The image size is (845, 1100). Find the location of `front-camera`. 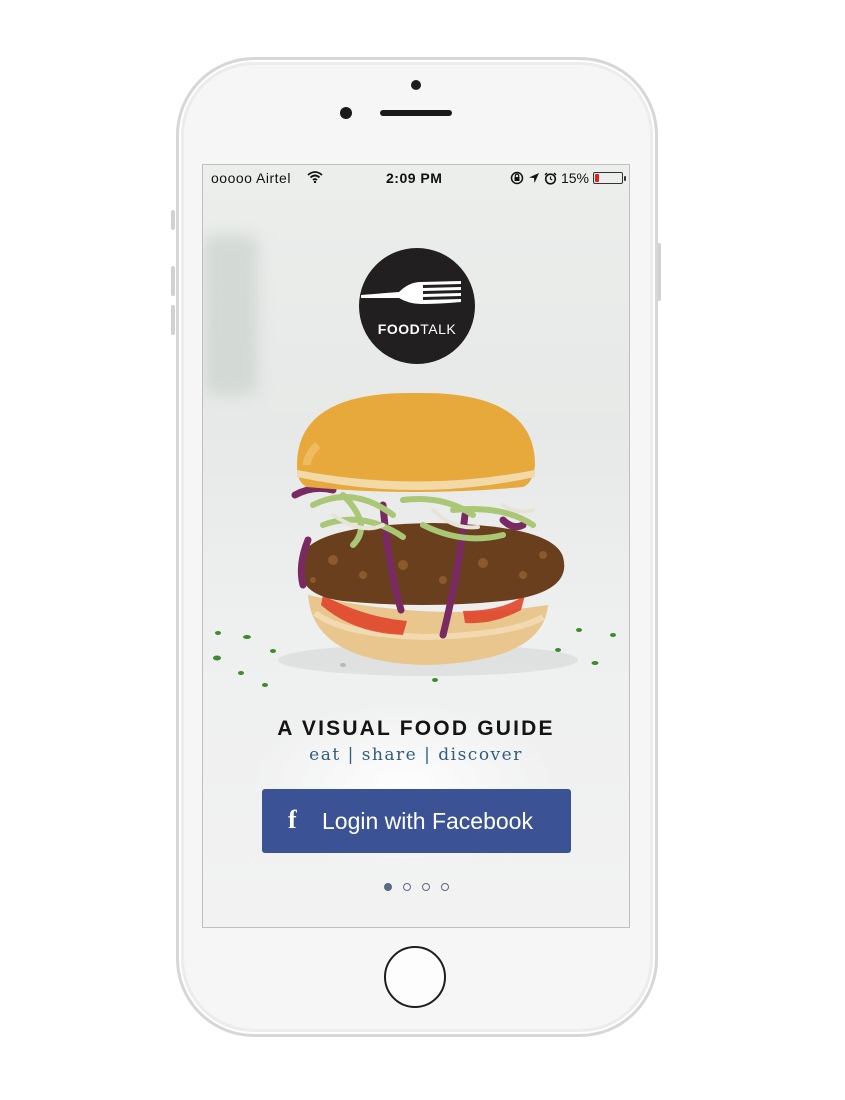

front-camera is located at coordinates (416, 85).